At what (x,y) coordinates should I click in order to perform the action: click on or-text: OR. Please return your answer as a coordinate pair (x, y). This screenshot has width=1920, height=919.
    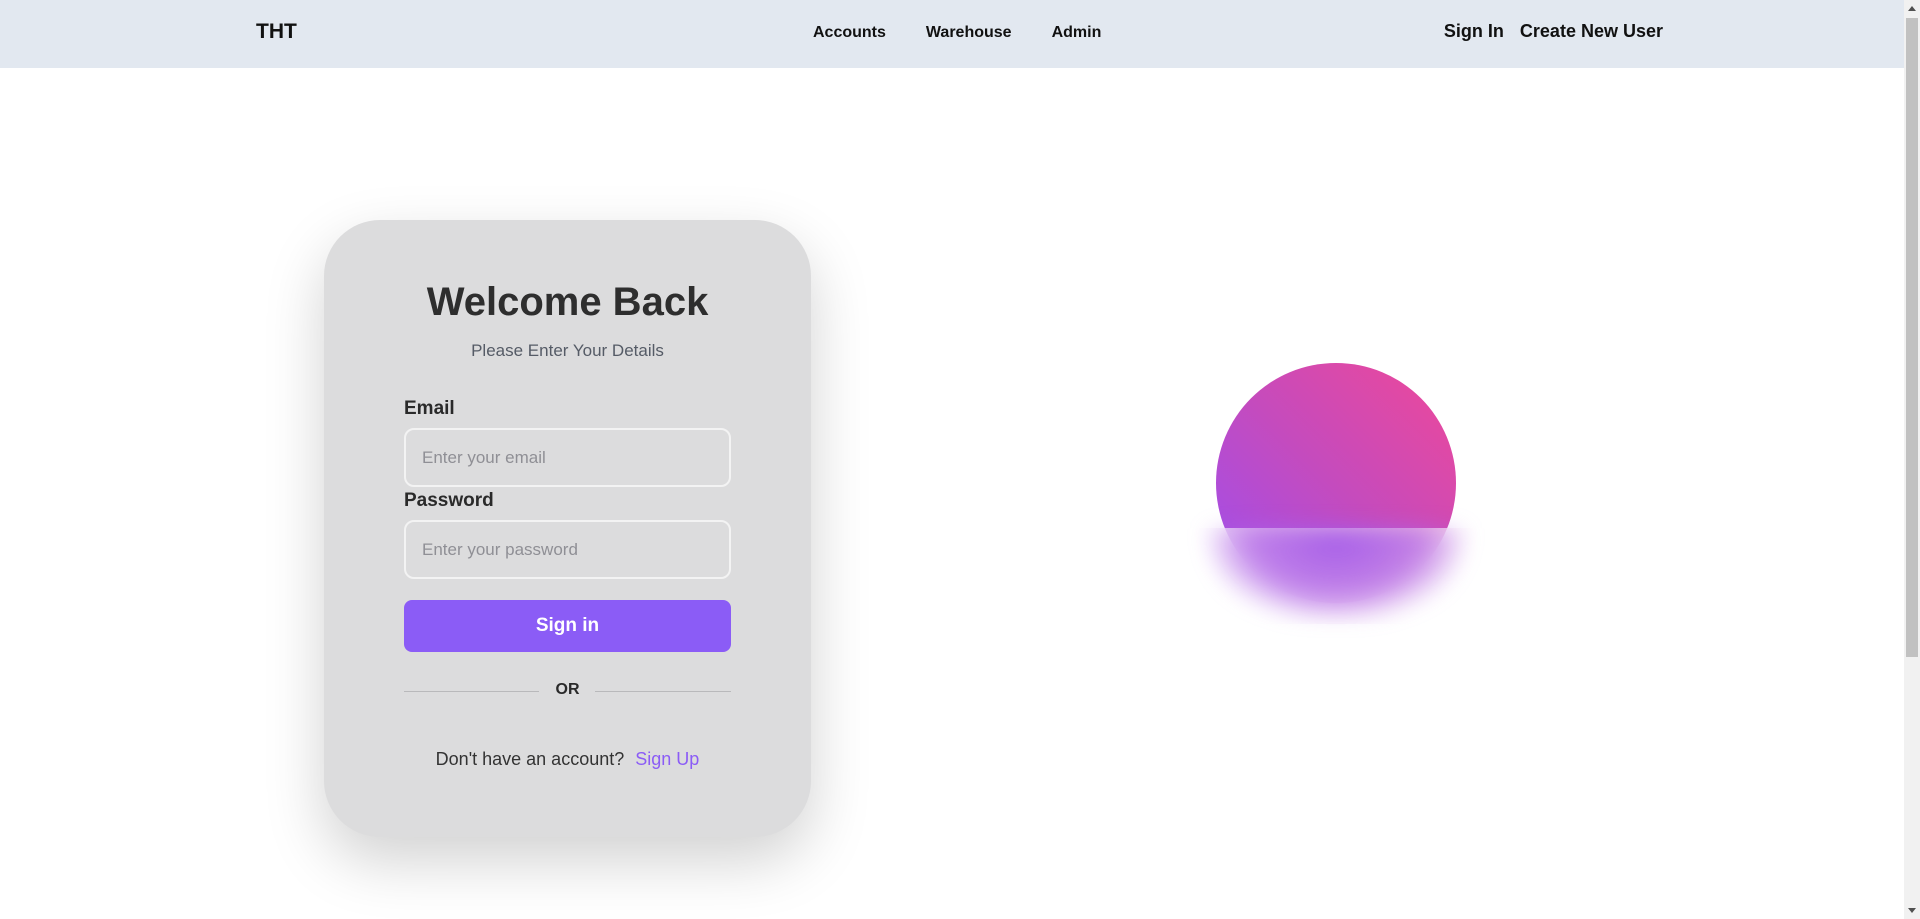
    Looking at the image, I should click on (567, 689).